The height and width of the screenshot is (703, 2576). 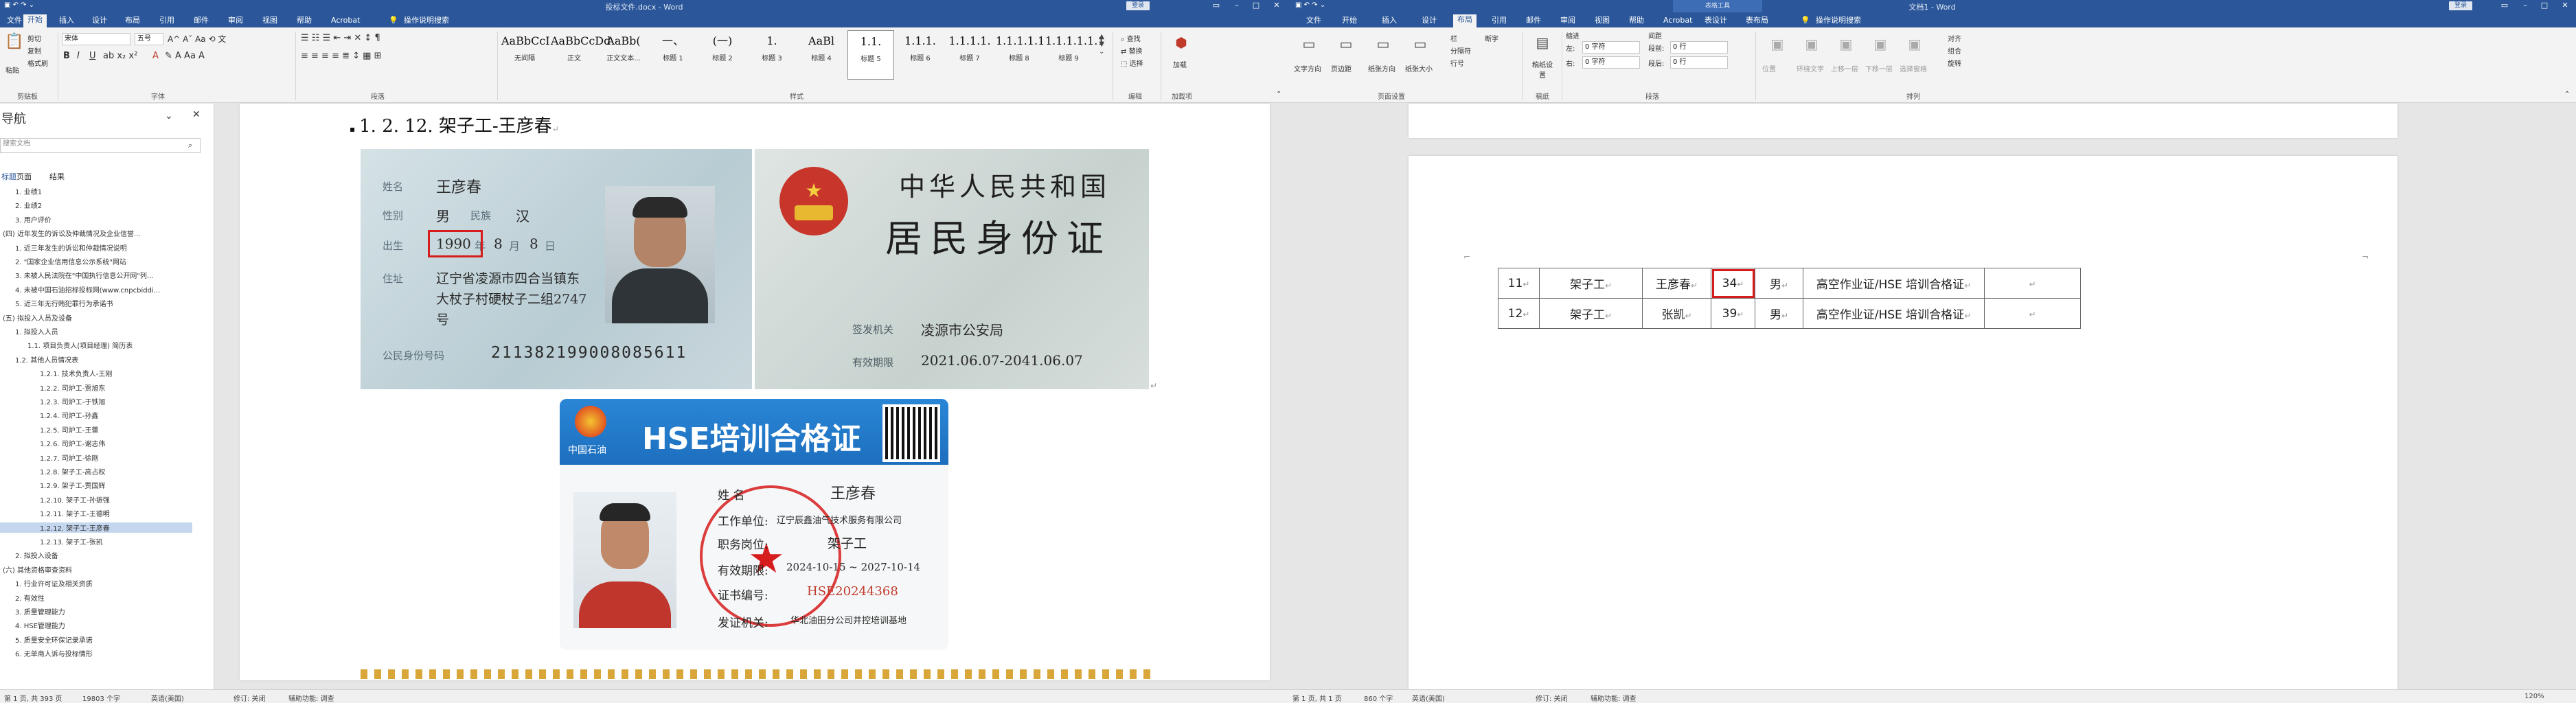 I want to click on table-cell-name: 张凯↵, so click(x=1676, y=313).